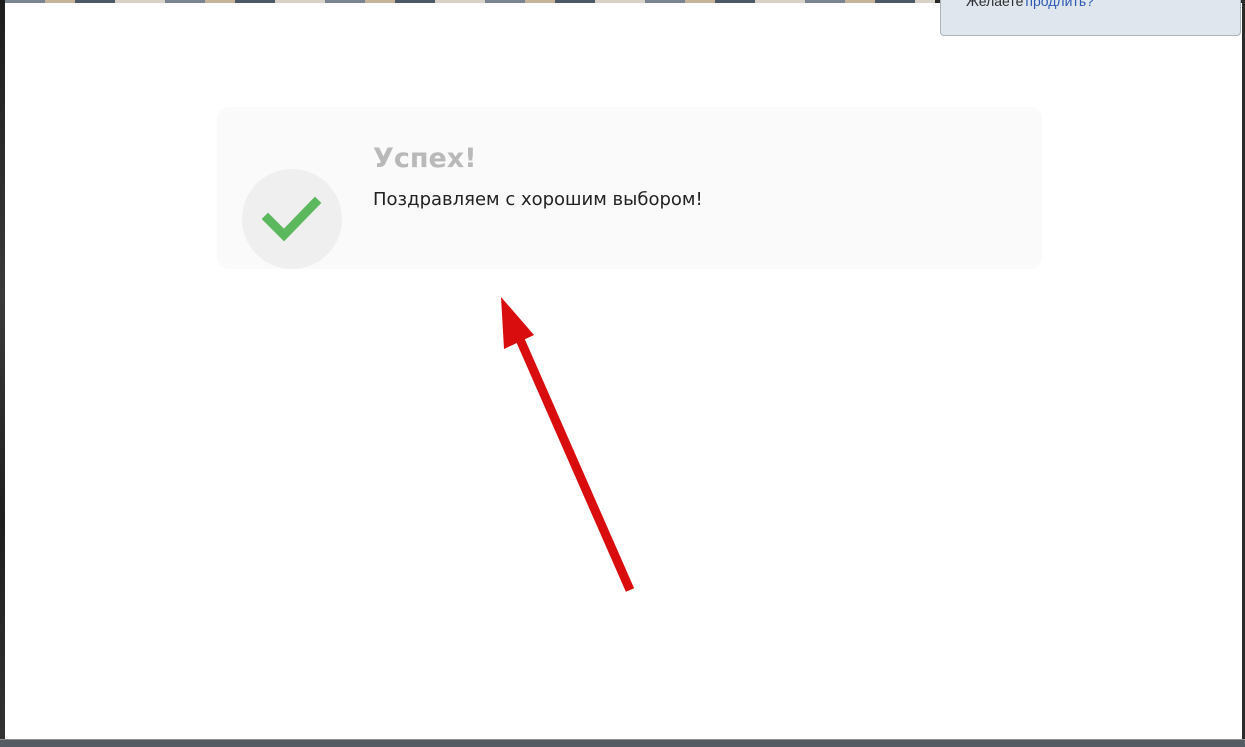  What do you see at coordinates (629, 188) in the screenshot?
I see `success-card: Успех! Поздравляем с хорошим выбором!` at bounding box center [629, 188].